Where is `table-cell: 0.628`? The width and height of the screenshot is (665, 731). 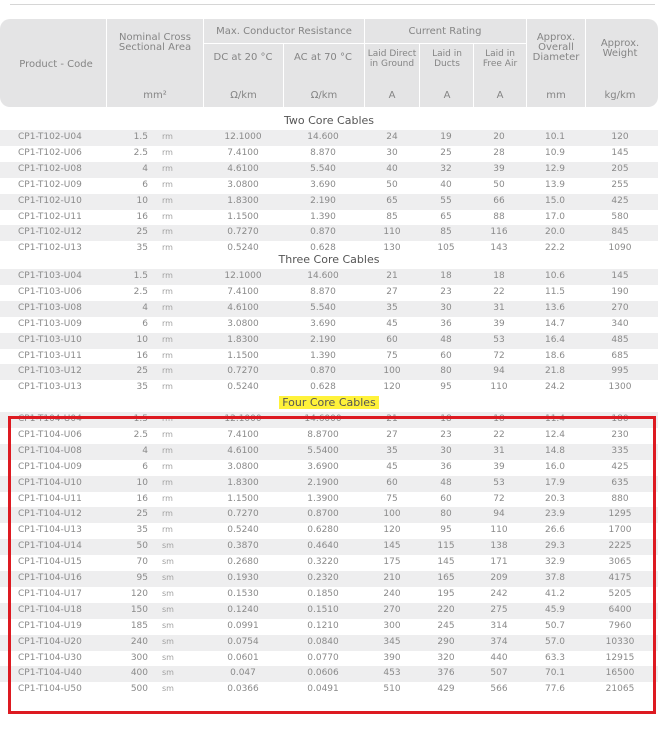 table-cell: 0.628 is located at coordinates (323, 387).